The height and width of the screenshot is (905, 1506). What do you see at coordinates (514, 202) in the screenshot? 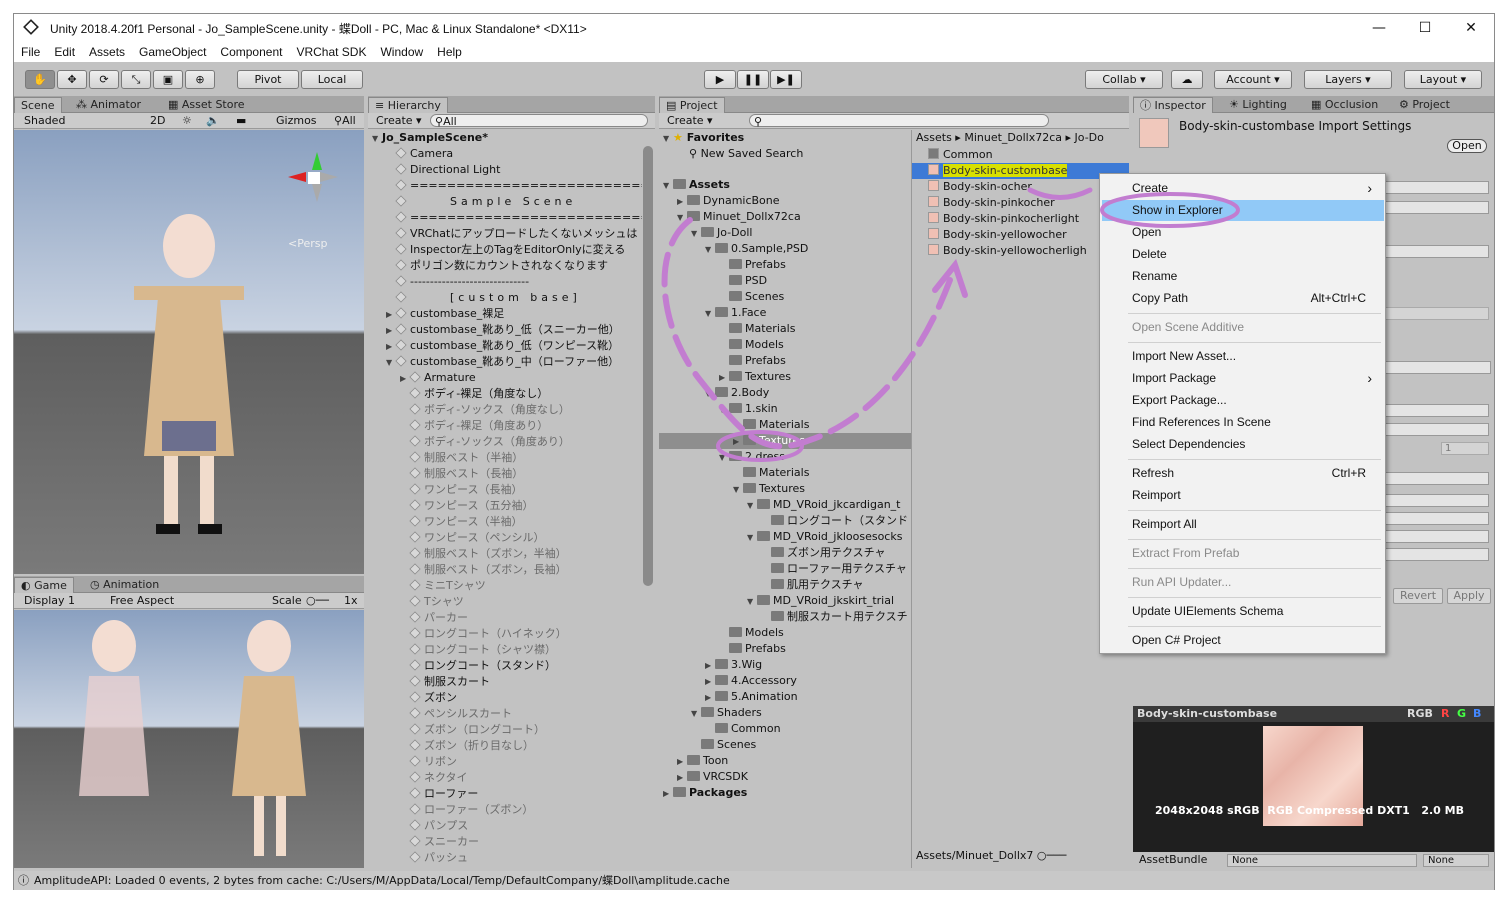
I see `hierarchy-item: Sample Scene` at bounding box center [514, 202].